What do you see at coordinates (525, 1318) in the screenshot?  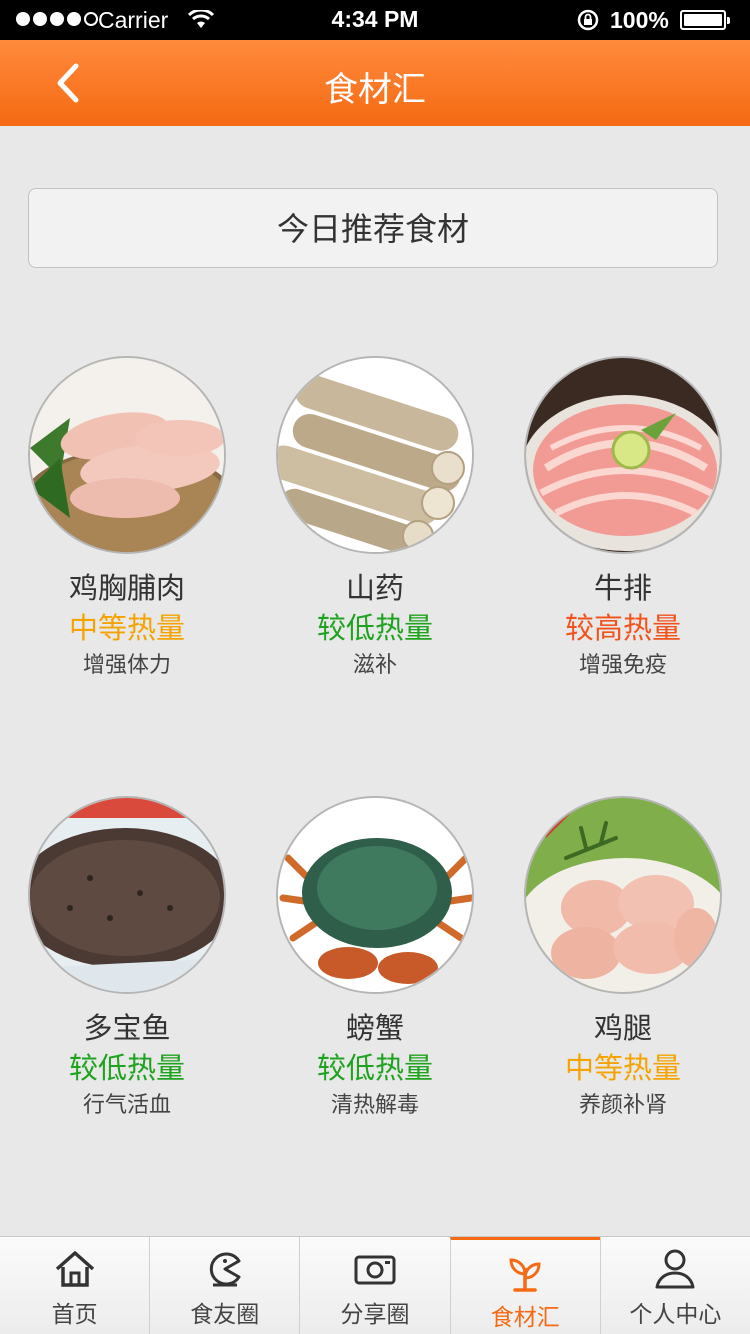 I see `tab-label: 食材汇` at bounding box center [525, 1318].